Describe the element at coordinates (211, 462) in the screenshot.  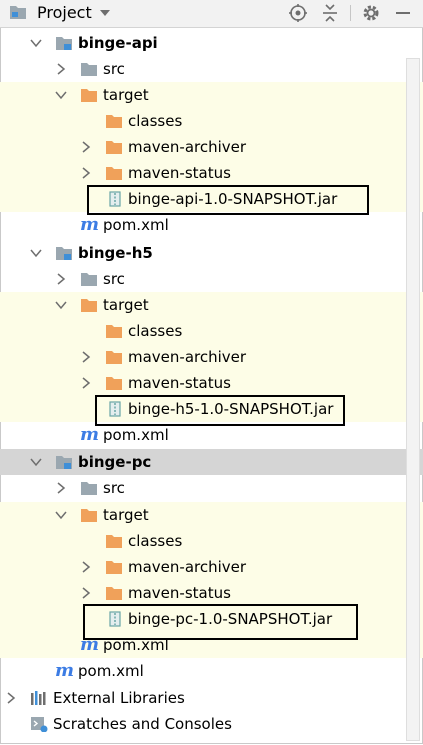
I see `tree-row-module-binge-pc: binge-pc` at that location.